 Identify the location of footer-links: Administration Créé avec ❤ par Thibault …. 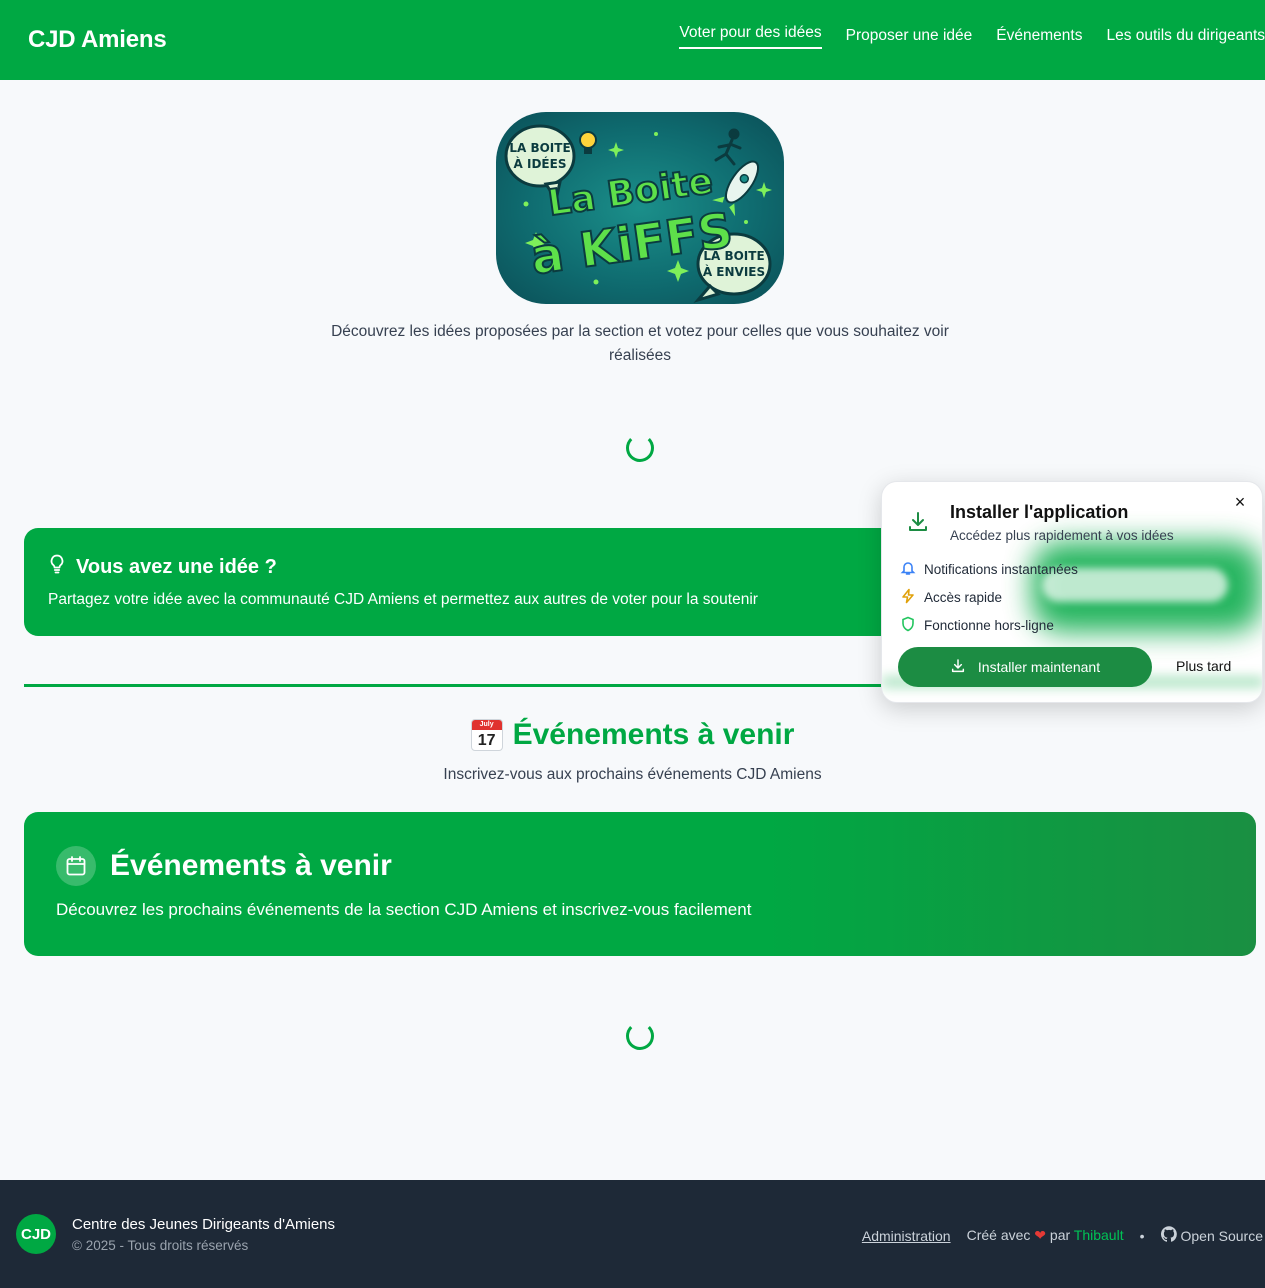
(1062, 1235).